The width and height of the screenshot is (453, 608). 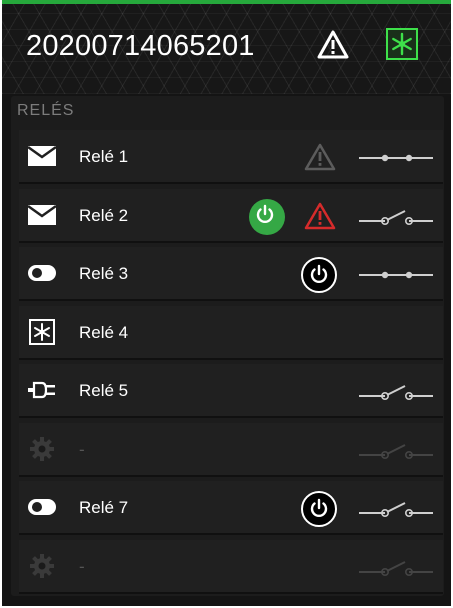 What do you see at coordinates (104, 390) in the screenshot?
I see `relay-label: Relé 5` at bounding box center [104, 390].